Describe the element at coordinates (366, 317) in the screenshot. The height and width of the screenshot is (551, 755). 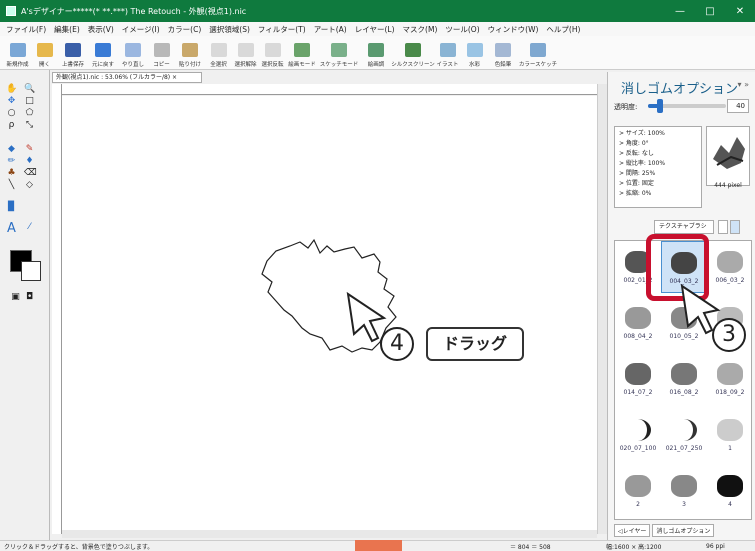
I see `cursor-arrow-drag-icon` at that location.